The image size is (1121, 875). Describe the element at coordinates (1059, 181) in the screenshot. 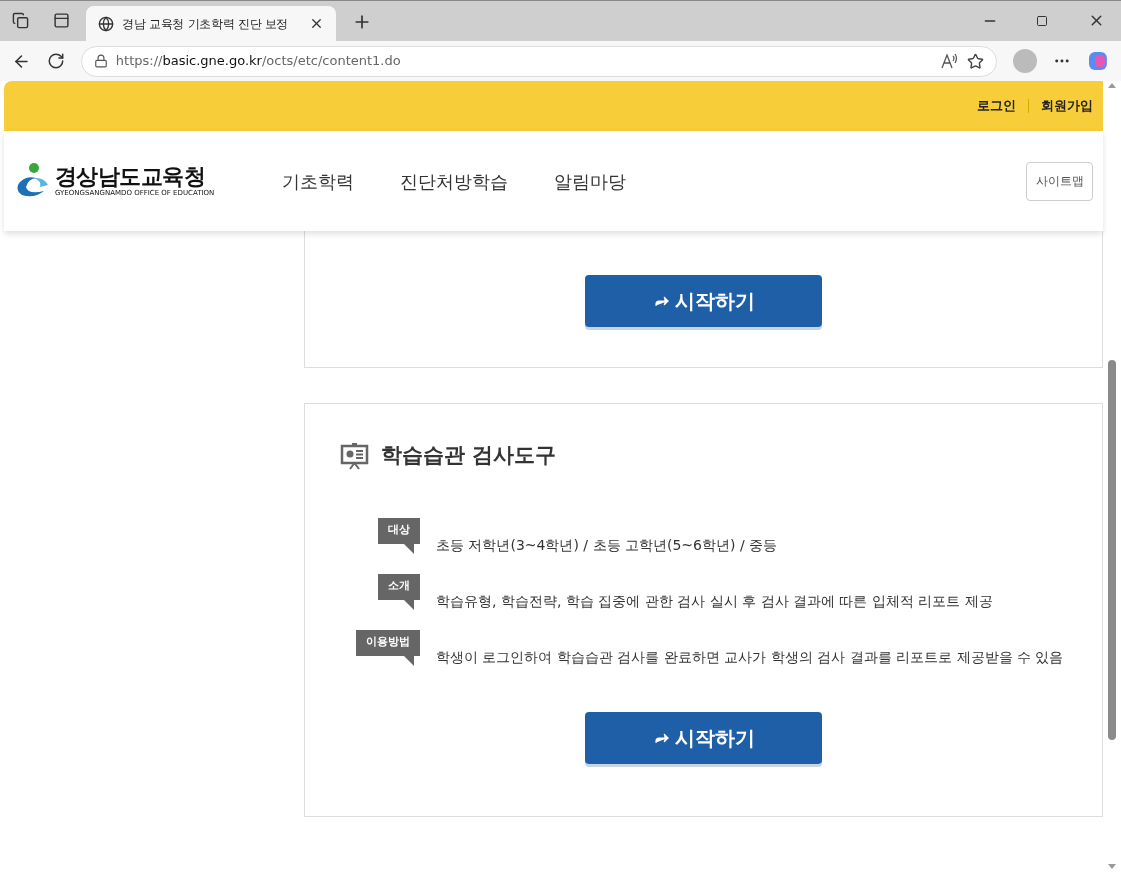

I see `sitemap-button: 사이트맵` at that location.